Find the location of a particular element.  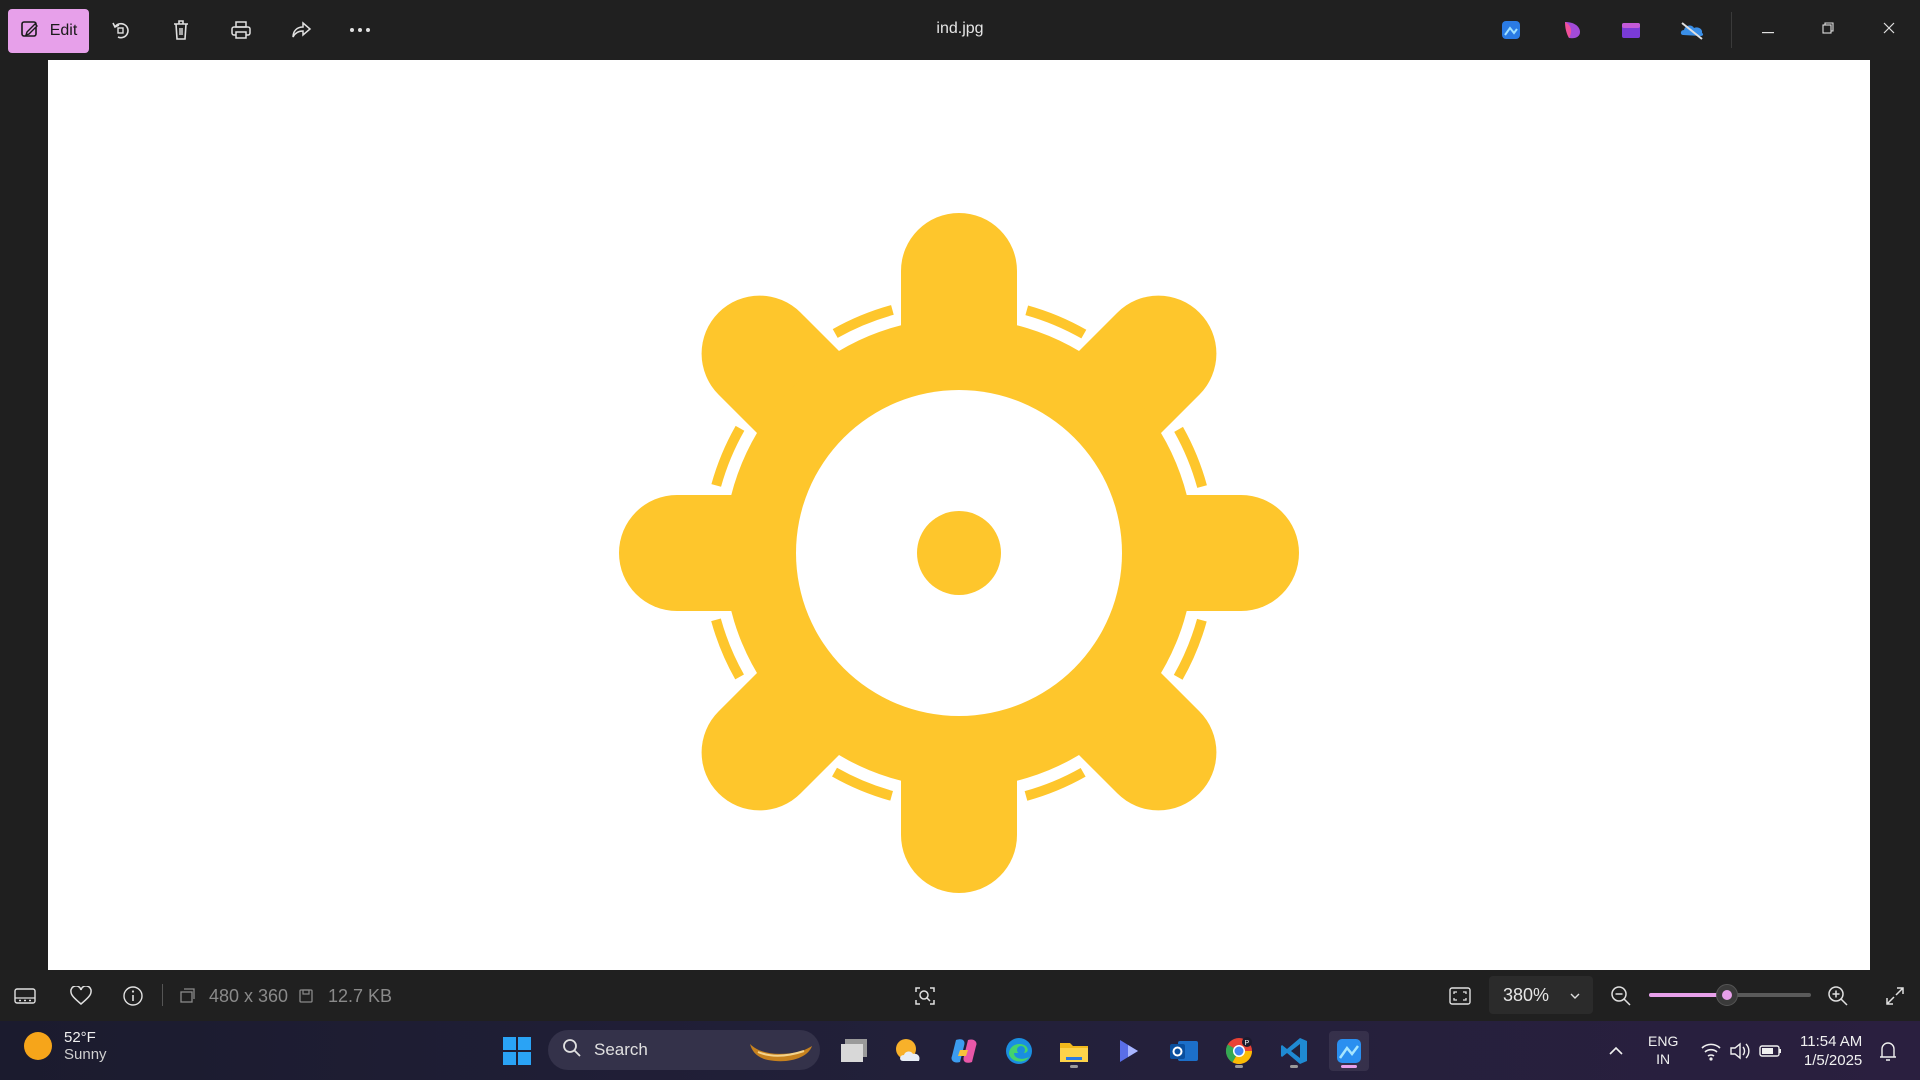

clock-time: 11:54 AM is located at coordinates (1831, 1041).